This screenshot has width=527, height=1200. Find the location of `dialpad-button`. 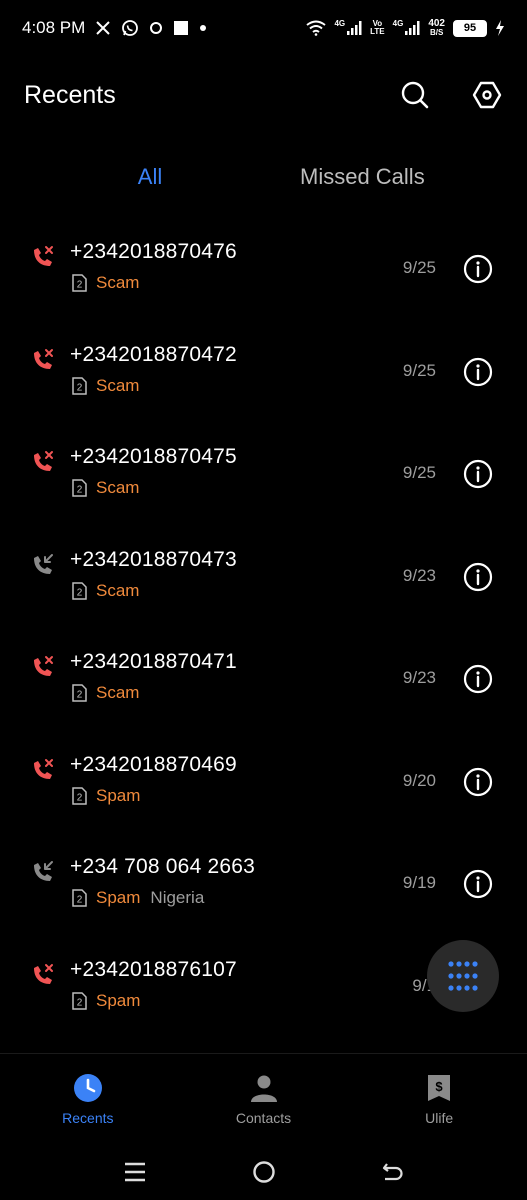

dialpad-button is located at coordinates (463, 976).